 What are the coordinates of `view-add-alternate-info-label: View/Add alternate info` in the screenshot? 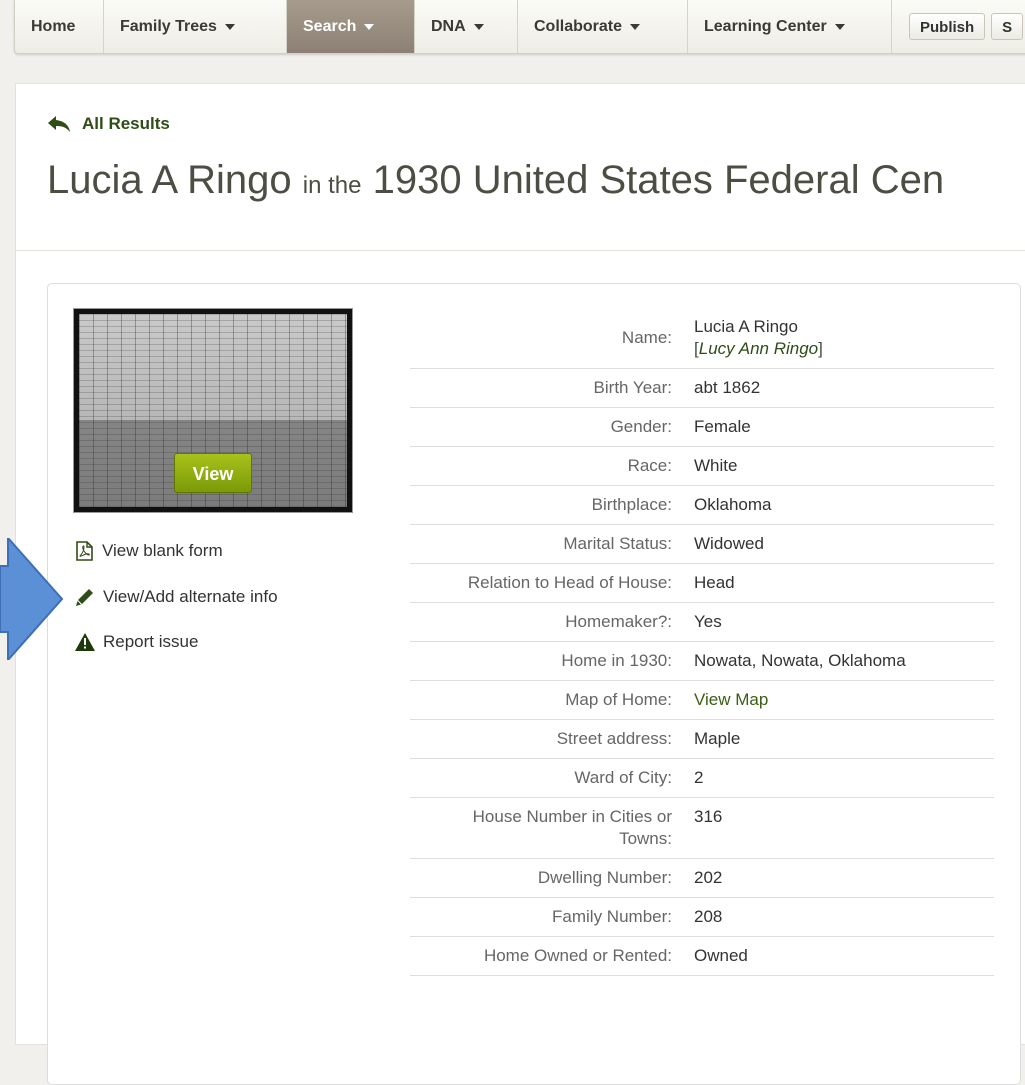 It's located at (190, 596).